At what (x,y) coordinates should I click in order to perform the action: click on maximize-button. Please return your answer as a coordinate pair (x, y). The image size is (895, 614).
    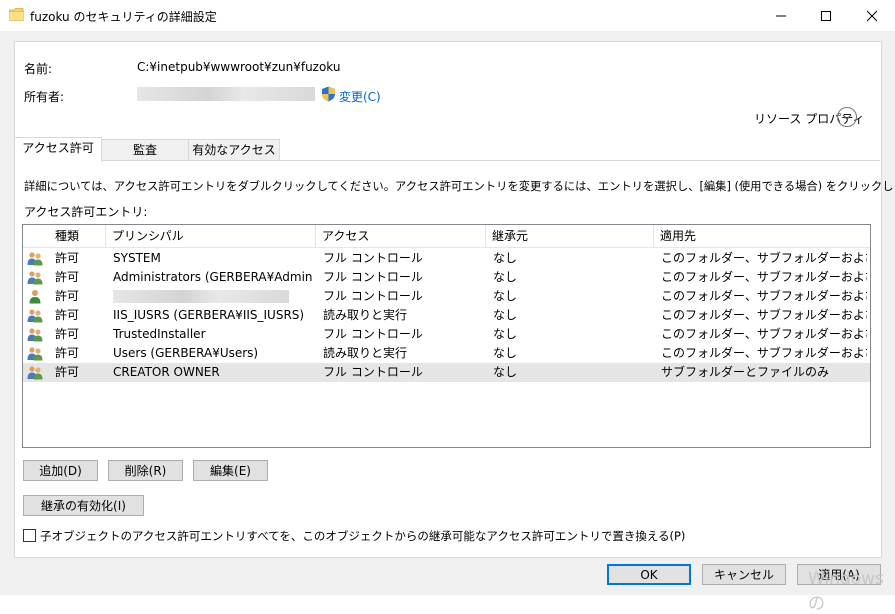
    Looking at the image, I should click on (826, 15).